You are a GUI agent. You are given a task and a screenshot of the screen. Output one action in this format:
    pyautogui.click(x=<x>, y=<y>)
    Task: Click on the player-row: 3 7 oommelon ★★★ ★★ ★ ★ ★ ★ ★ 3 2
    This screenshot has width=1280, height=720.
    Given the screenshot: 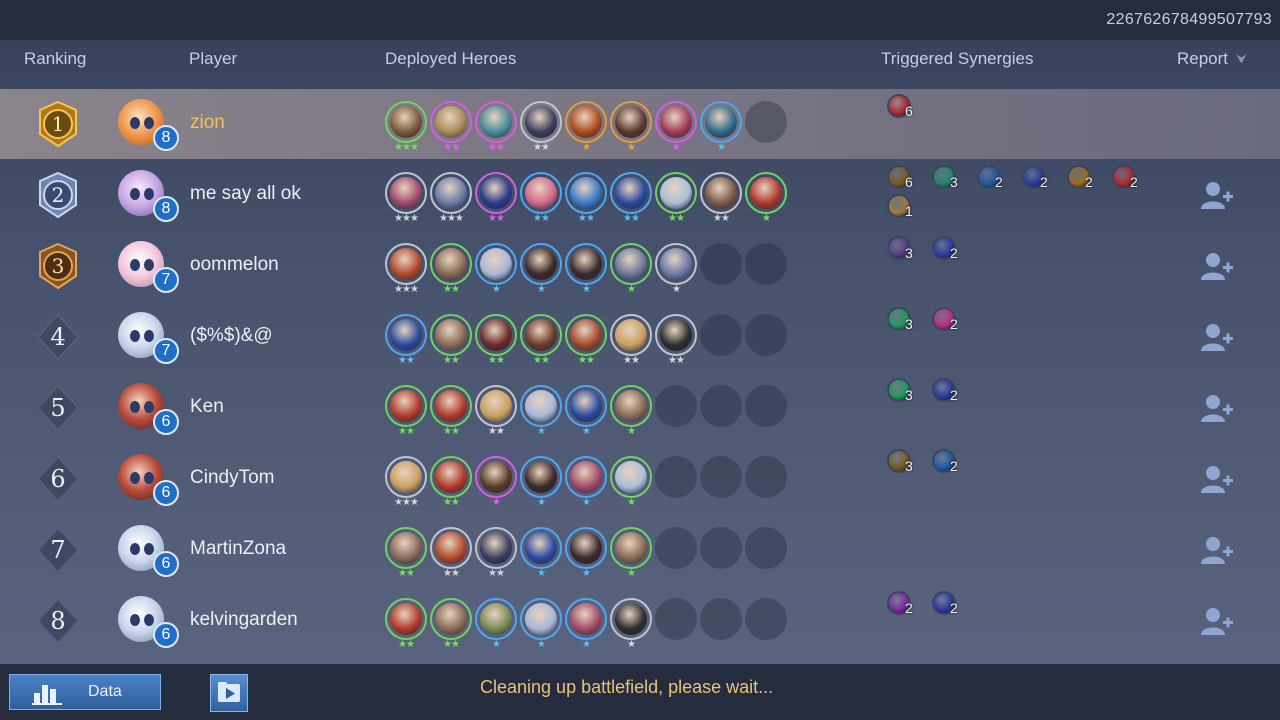 What is the action you would take?
    pyautogui.click(x=640, y=266)
    